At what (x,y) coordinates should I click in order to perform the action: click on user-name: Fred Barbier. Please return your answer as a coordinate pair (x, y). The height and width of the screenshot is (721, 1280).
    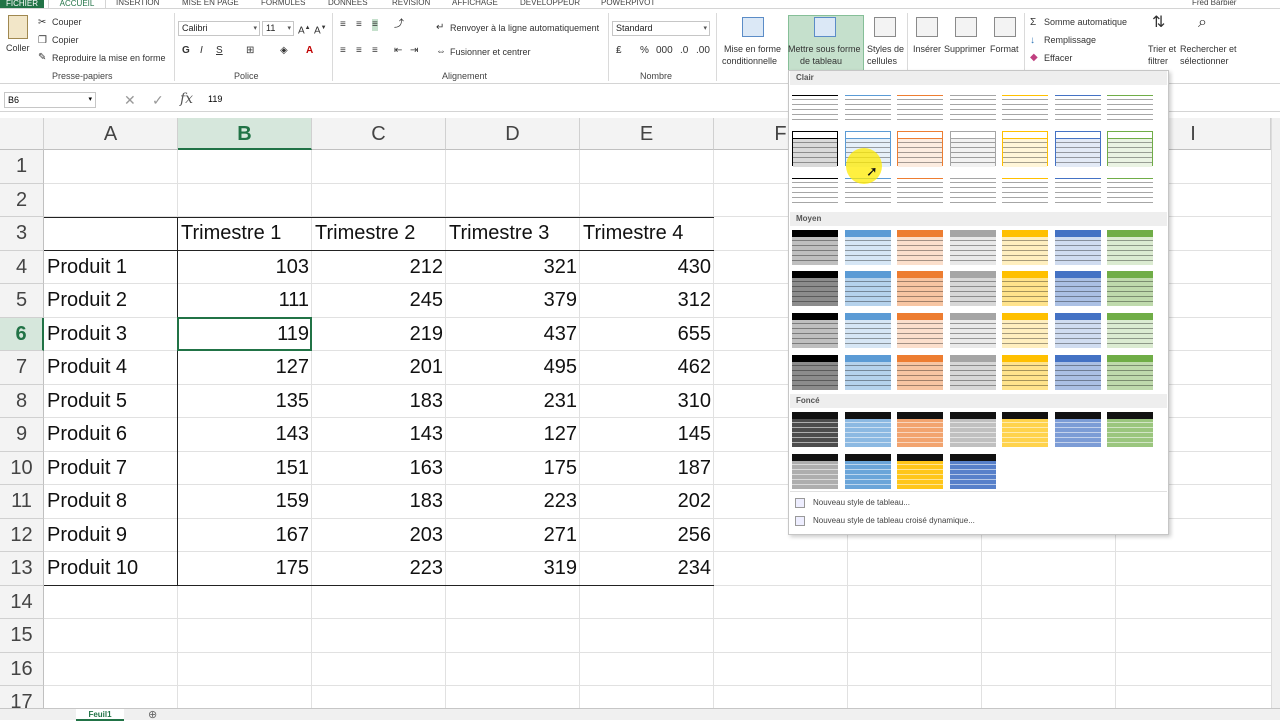
    Looking at the image, I should click on (1214, 4).